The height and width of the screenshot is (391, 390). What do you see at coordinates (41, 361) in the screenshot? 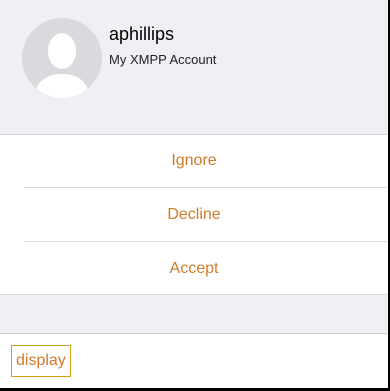
I see `display-button: display` at bounding box center [41, 361].